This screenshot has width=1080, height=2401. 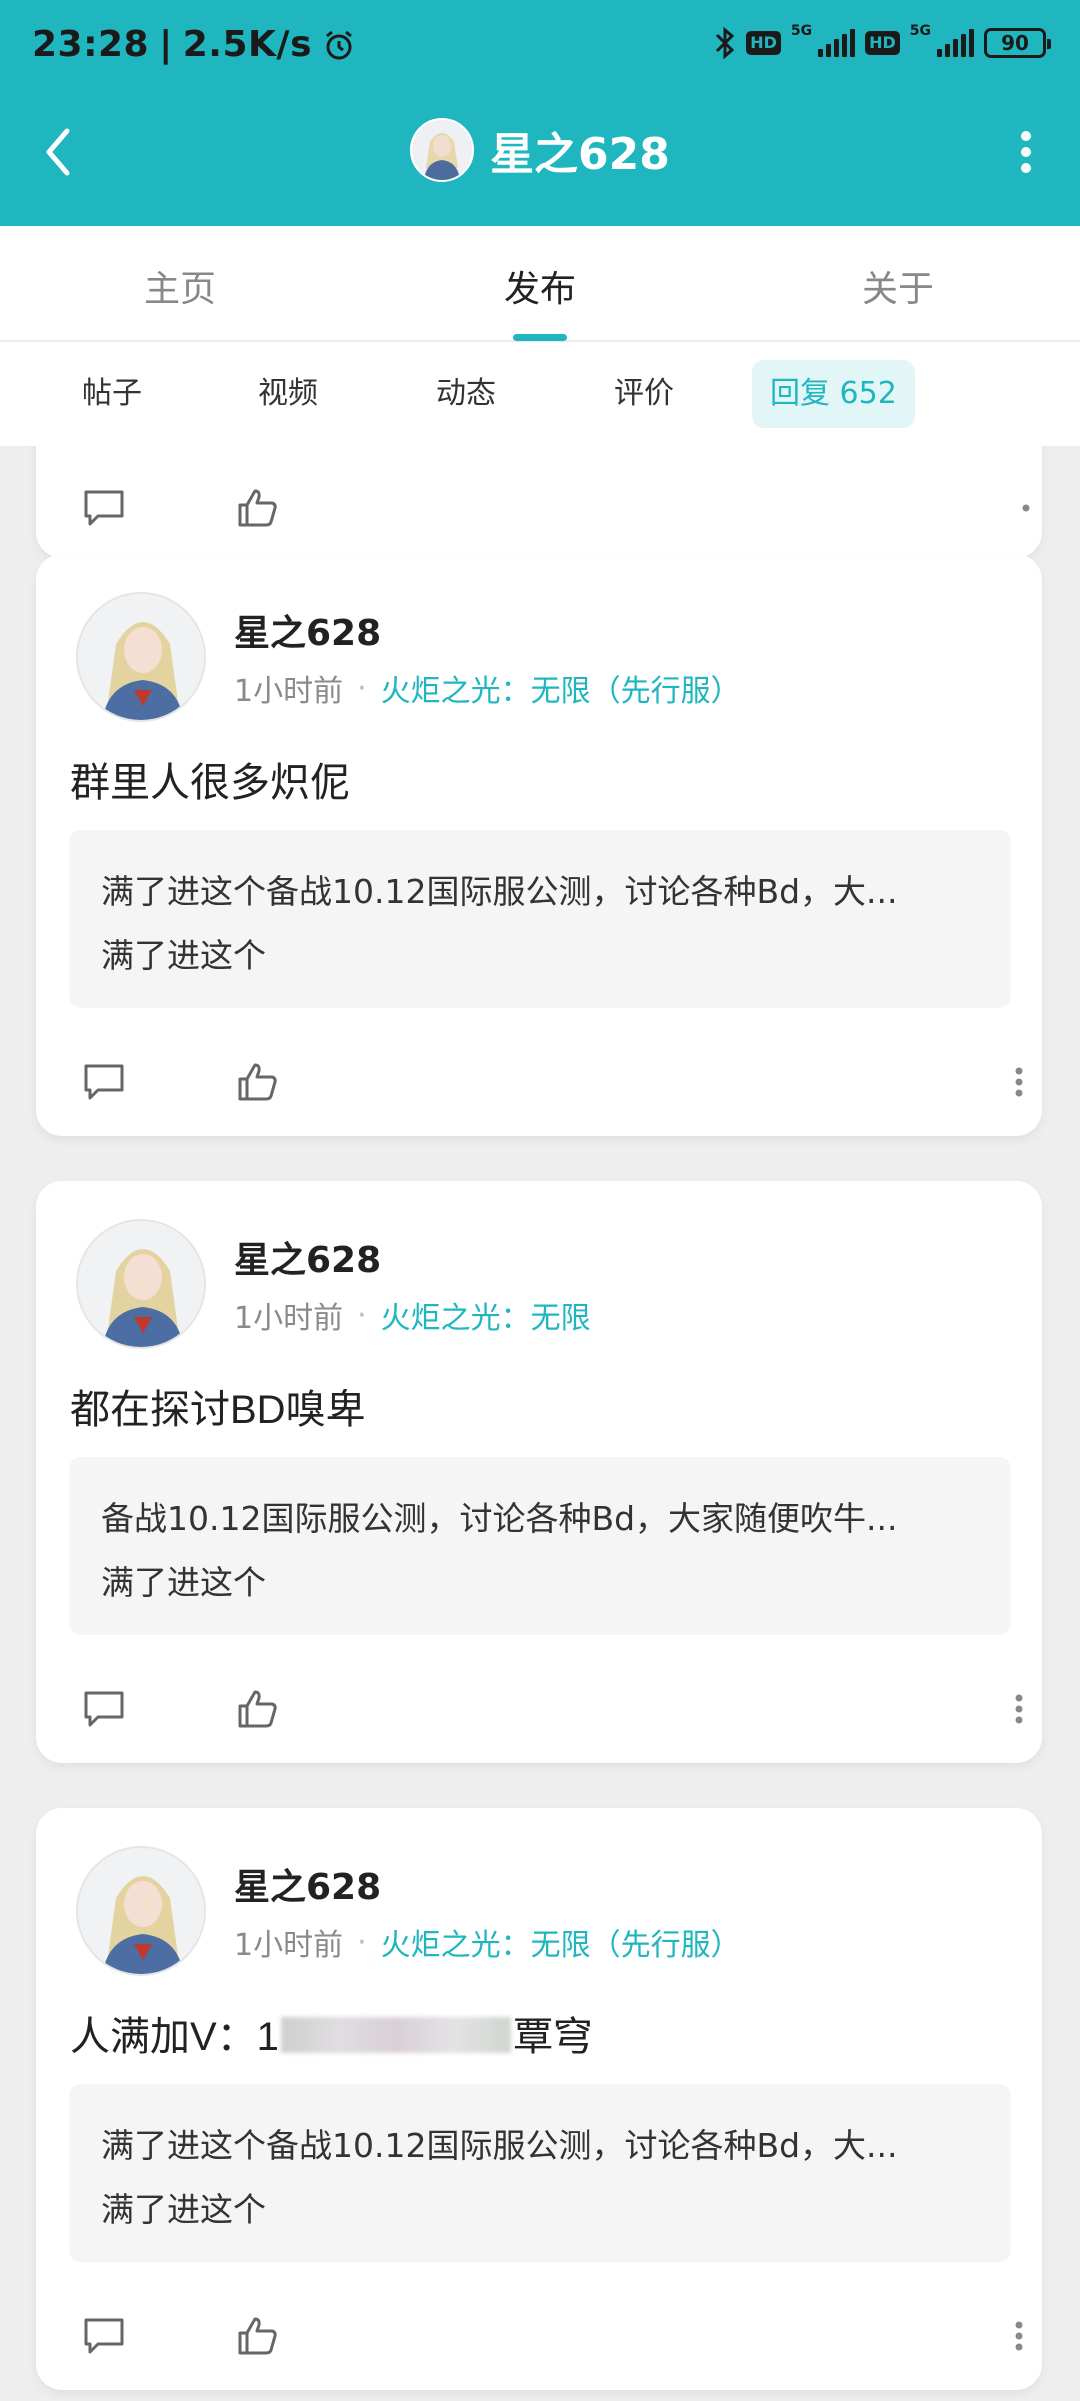 I want to click on post-title: 都在探讨BD嗅卑, so click(x=218, y=1406).